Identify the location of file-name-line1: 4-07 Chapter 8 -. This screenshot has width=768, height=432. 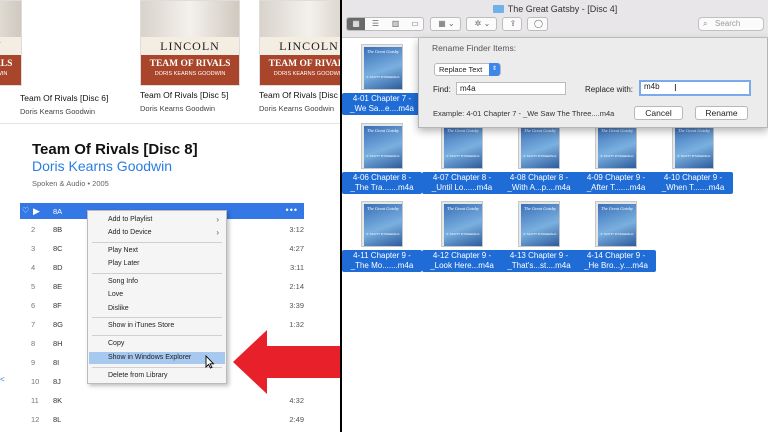
(462, 177).